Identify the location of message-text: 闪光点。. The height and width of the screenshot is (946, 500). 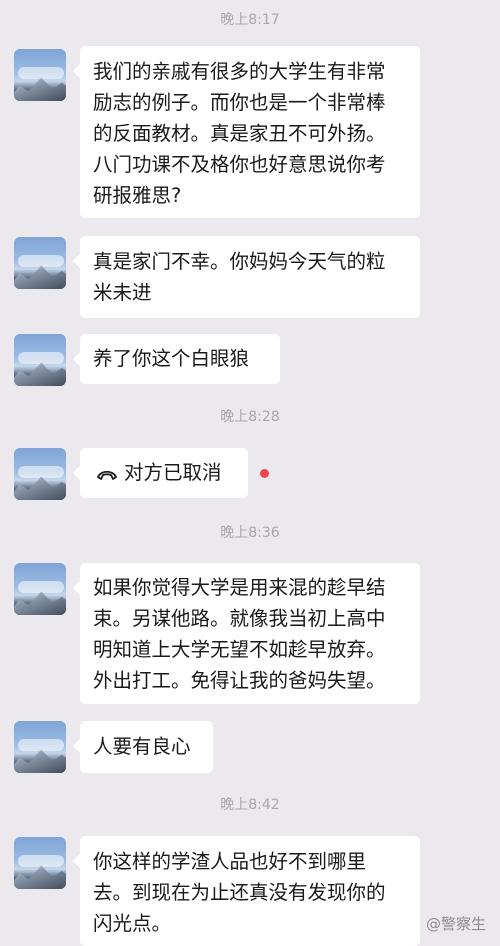
(132, 923).